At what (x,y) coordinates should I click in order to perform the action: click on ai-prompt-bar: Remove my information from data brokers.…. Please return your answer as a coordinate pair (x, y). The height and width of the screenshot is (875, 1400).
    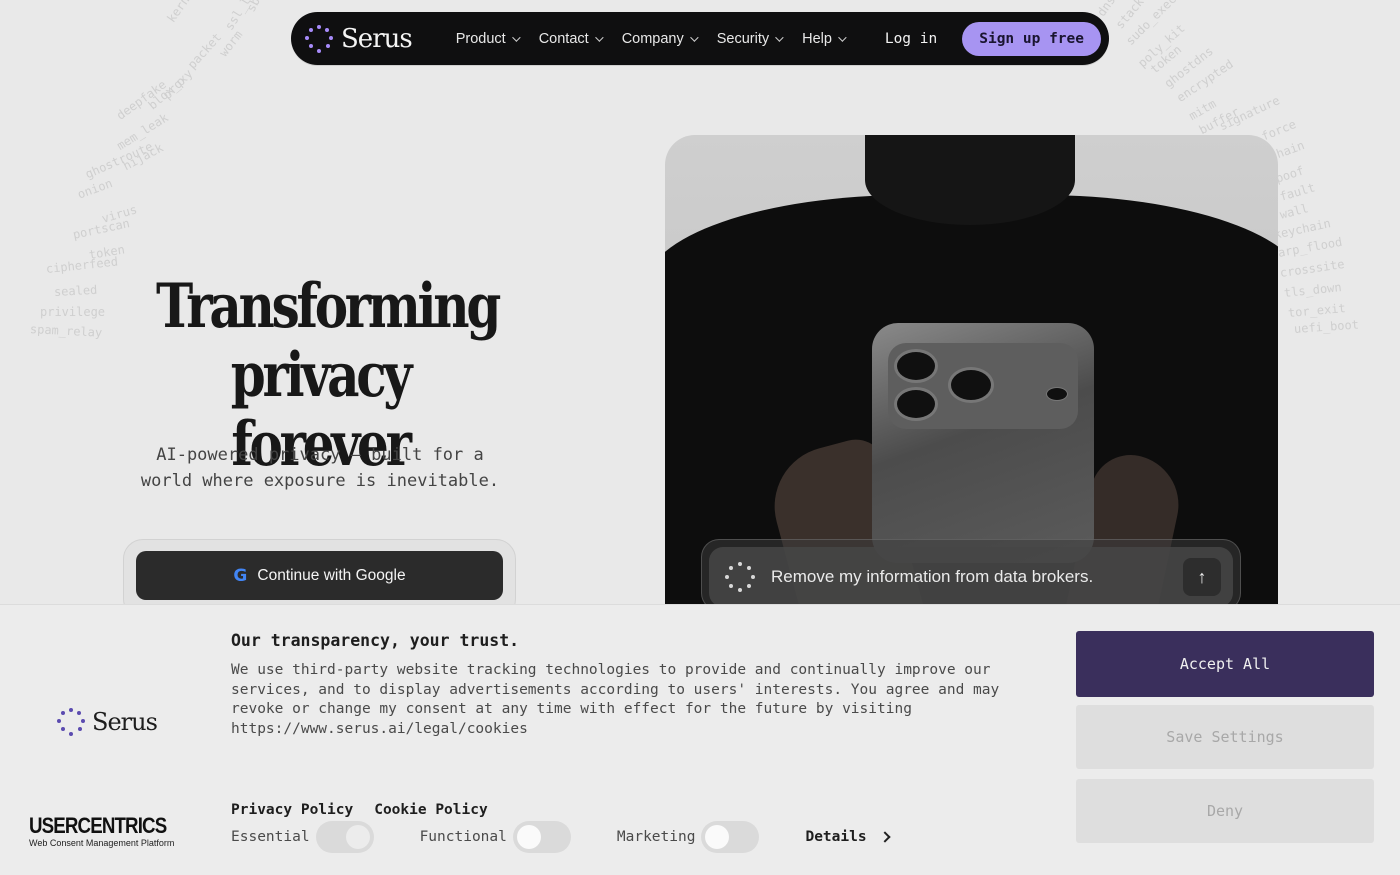
    Looking at the image, I should click on (971, 577).